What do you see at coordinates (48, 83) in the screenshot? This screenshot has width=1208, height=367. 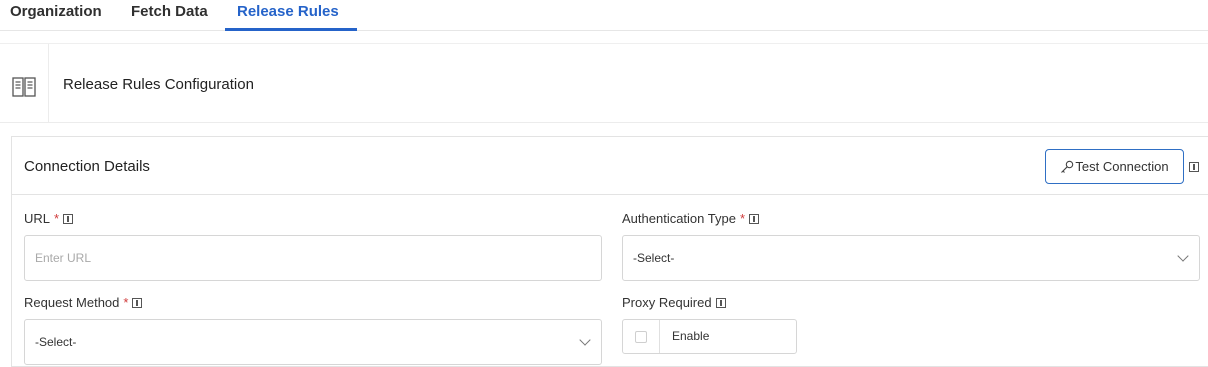 I see `header-divider` at bounding box center [48, 83].